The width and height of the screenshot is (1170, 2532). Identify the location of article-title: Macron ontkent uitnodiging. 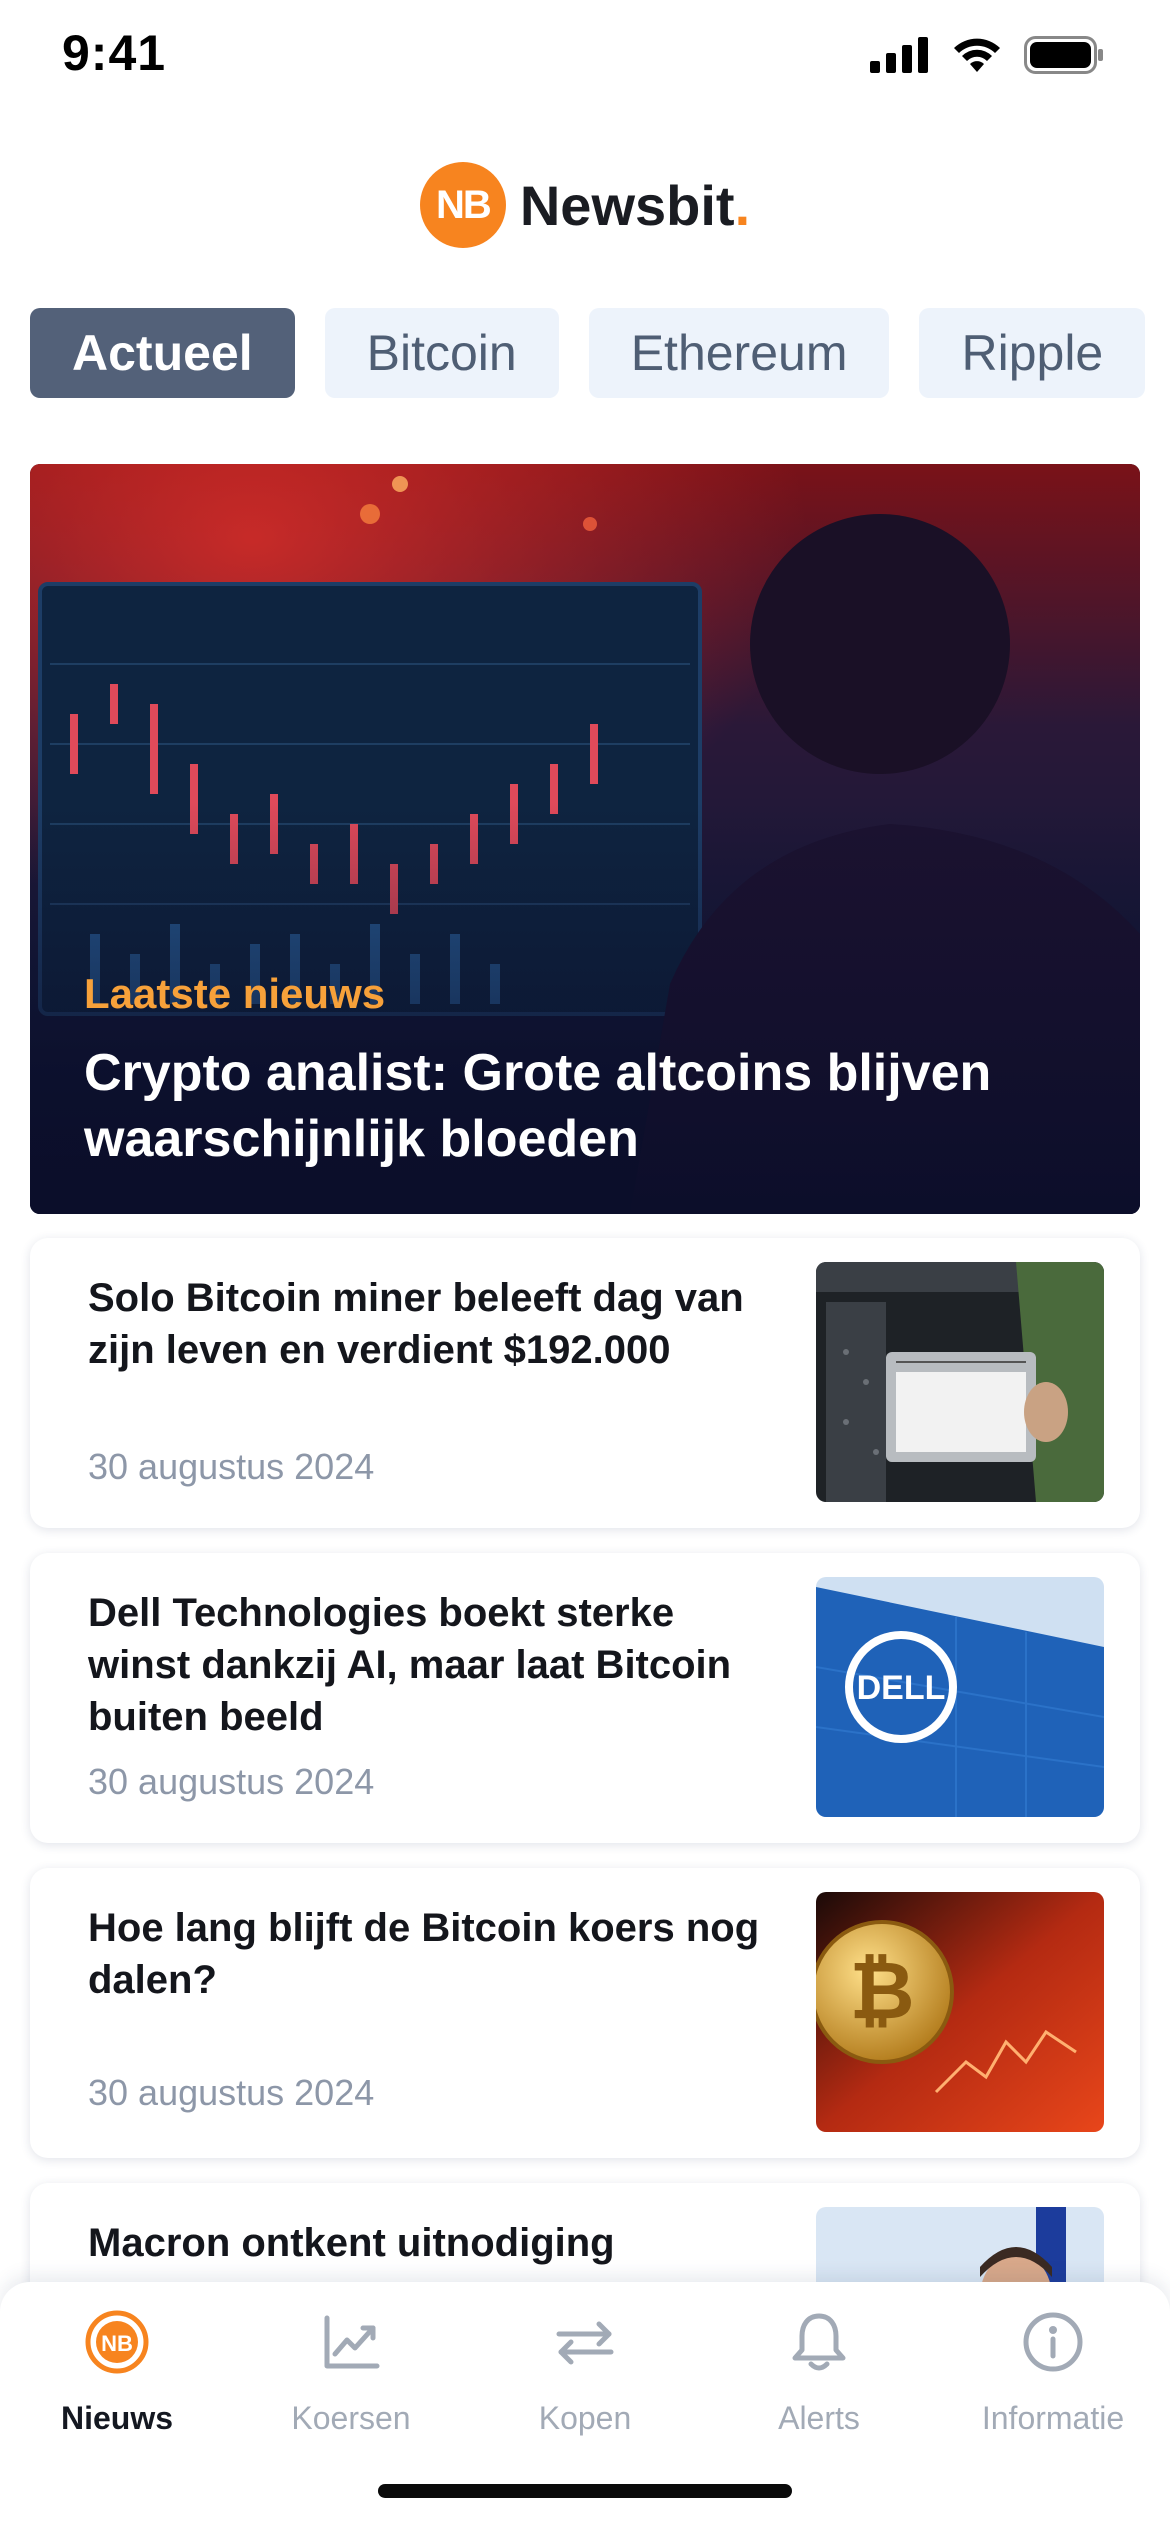
(351, 2243).